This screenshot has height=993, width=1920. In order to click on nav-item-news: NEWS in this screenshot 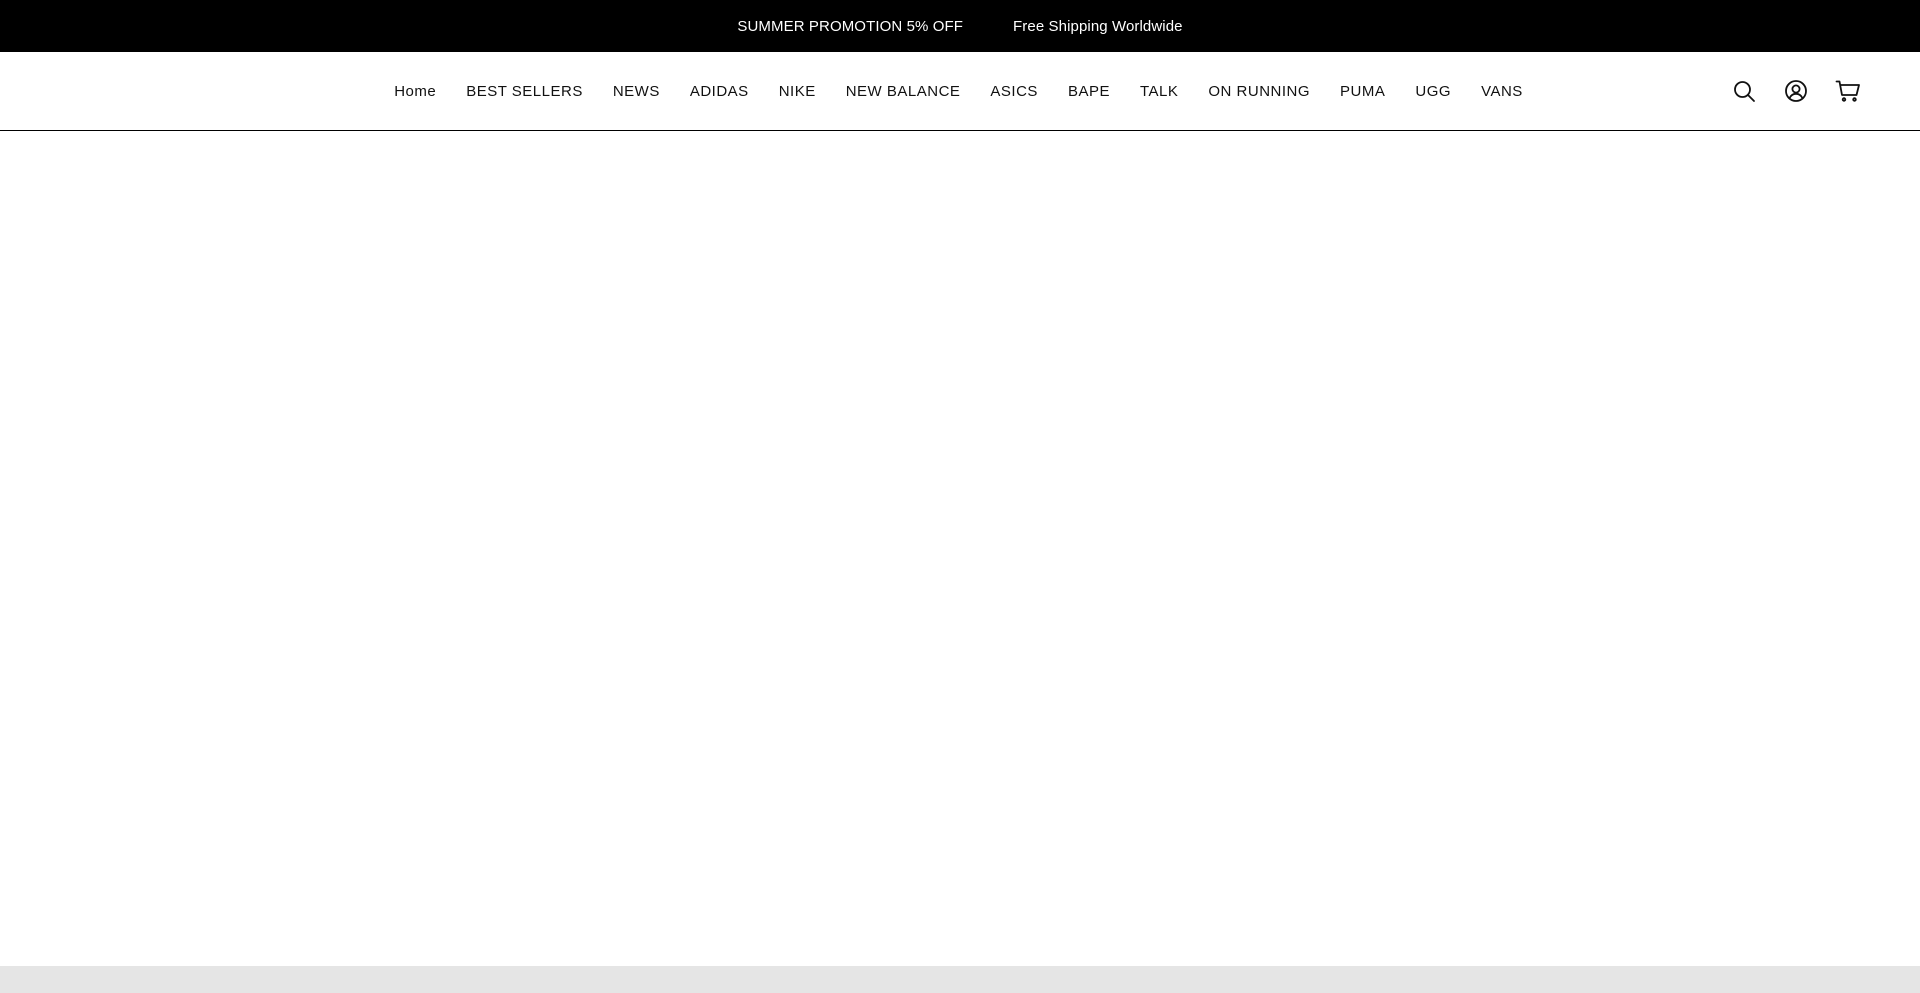, I will do `click(636, 91)`.